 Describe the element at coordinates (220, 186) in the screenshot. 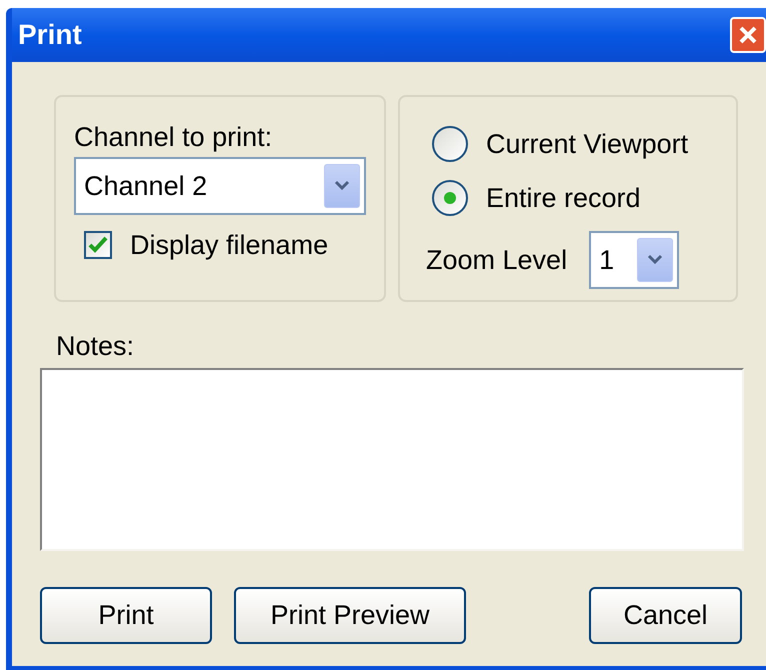

I see `channel-dropdown: Channel 2` at that location.